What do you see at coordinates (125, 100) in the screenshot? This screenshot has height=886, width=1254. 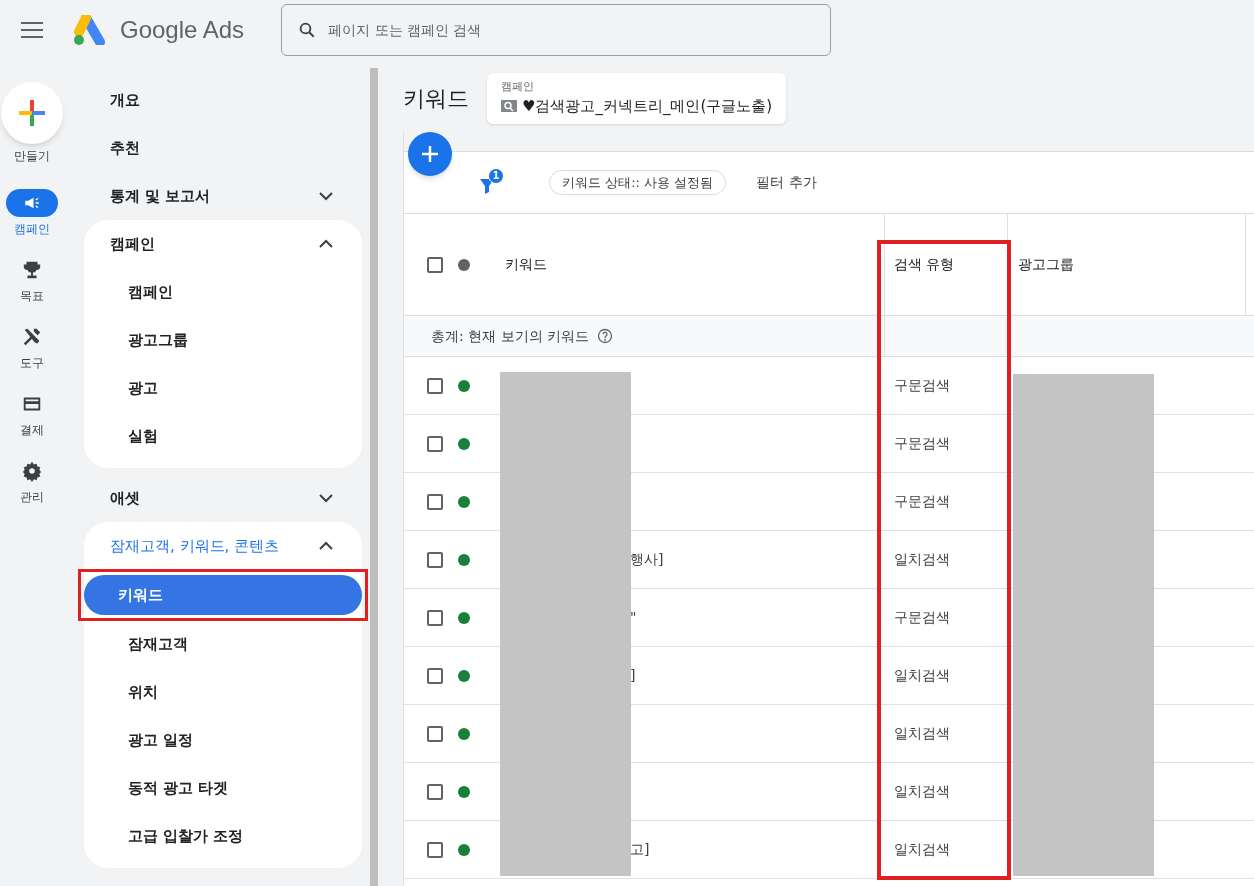 I see `nav-section: 개요` at bounding box center [125, 100].